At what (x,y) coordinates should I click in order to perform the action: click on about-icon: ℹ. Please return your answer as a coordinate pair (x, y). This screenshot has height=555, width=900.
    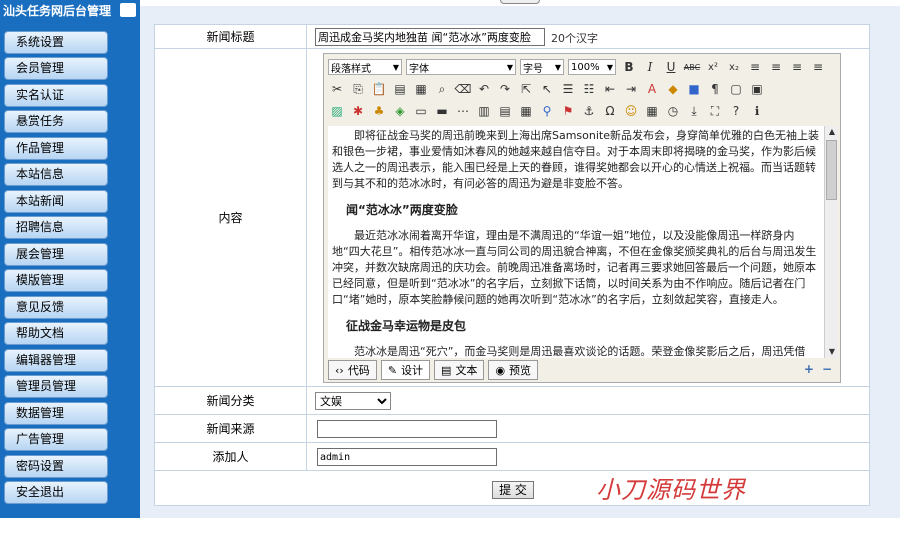
    Looking at the image, I should click on (757, 111).